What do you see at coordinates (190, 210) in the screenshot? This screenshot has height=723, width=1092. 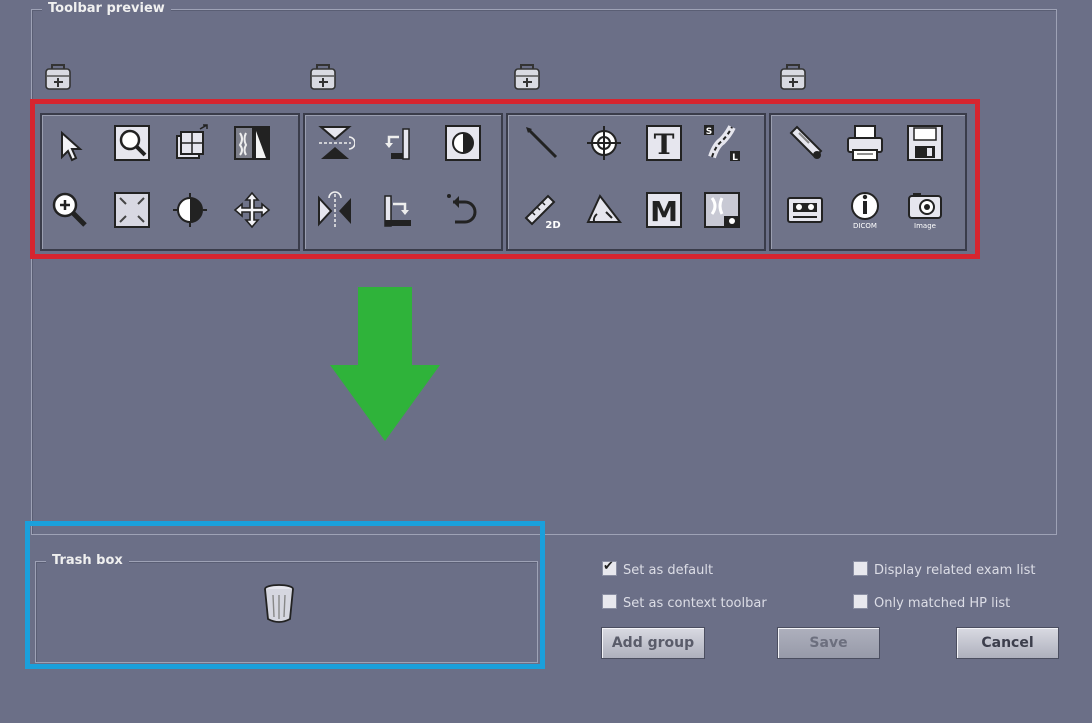 I see `window-level-icon` at bounding box center [190, 210].